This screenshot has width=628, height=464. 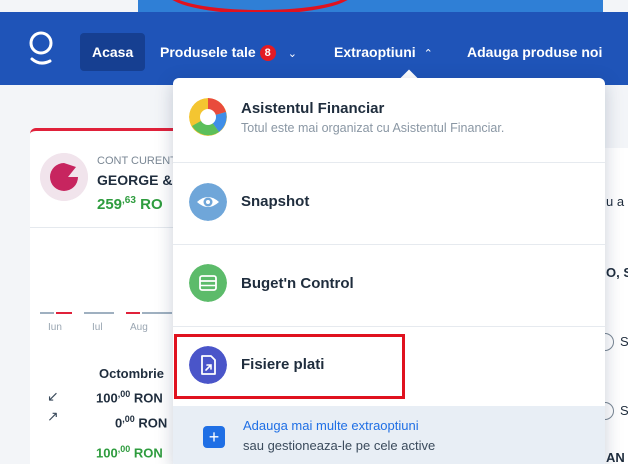 I want to click on menu-item-title: Buget'n Control, so click(x=297, y=283).